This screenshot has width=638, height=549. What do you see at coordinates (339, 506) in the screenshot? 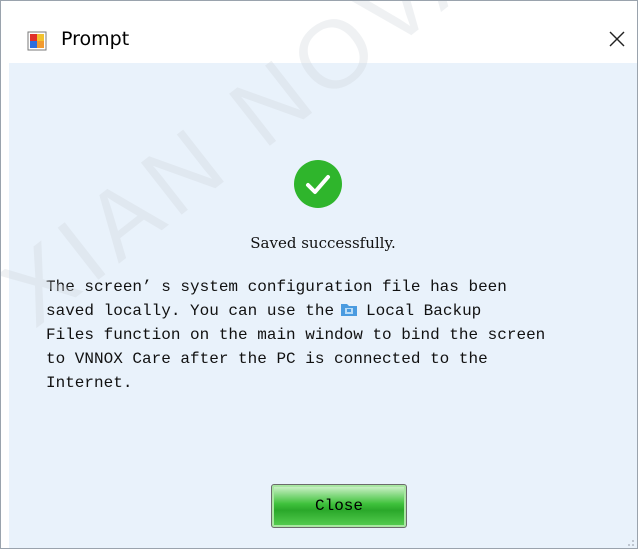
I see `close-button: Close` at bounding box center [339, 506].